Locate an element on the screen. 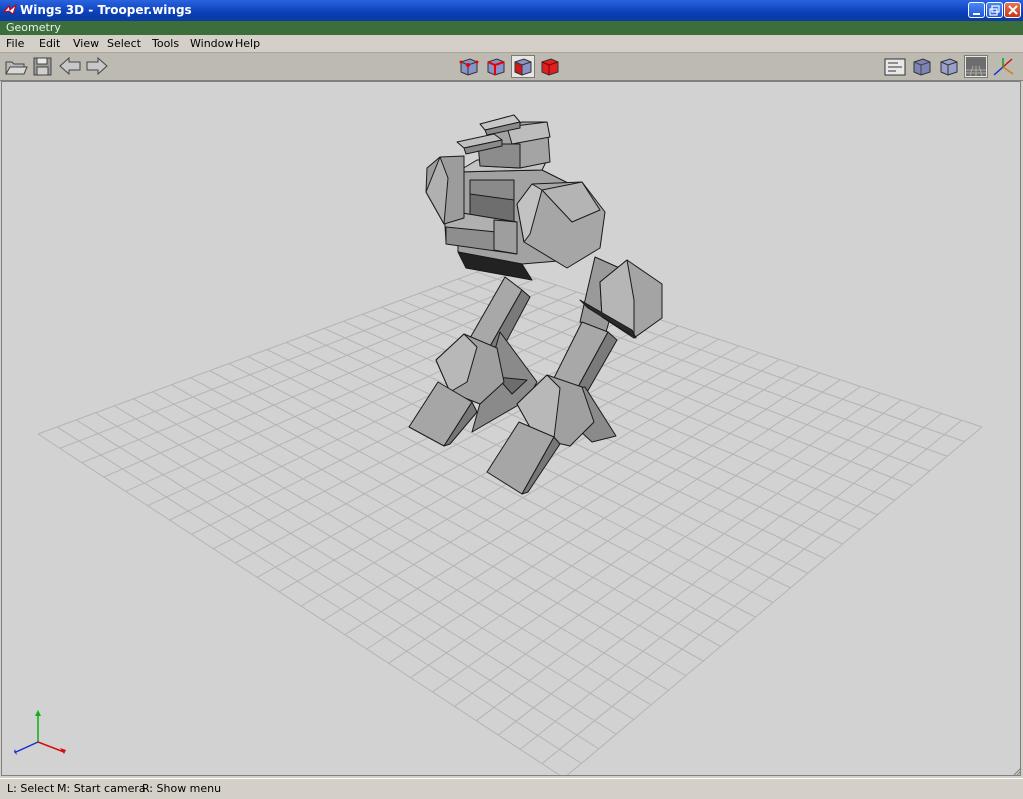 Image resolution: width=1023 pixels, height=799 pixels. edge-select-mode is located at coordinates (496, 66).